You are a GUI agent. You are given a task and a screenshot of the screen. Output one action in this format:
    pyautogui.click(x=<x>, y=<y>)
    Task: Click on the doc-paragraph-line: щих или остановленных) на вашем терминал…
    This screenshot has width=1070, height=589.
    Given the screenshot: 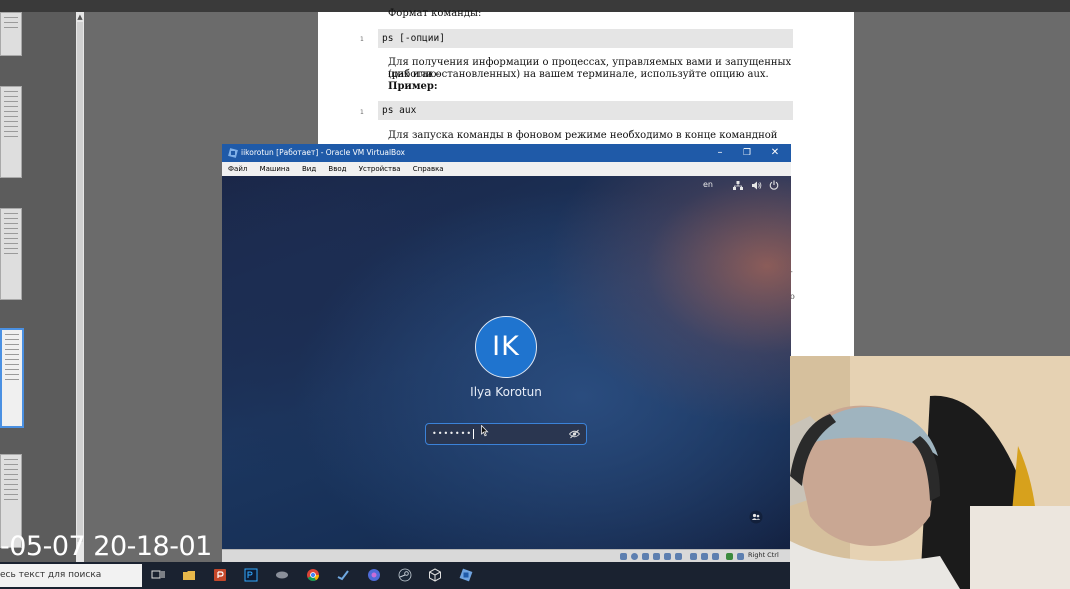 What is the action you would take?
    pyautogui.click(x=578, y=74)
    